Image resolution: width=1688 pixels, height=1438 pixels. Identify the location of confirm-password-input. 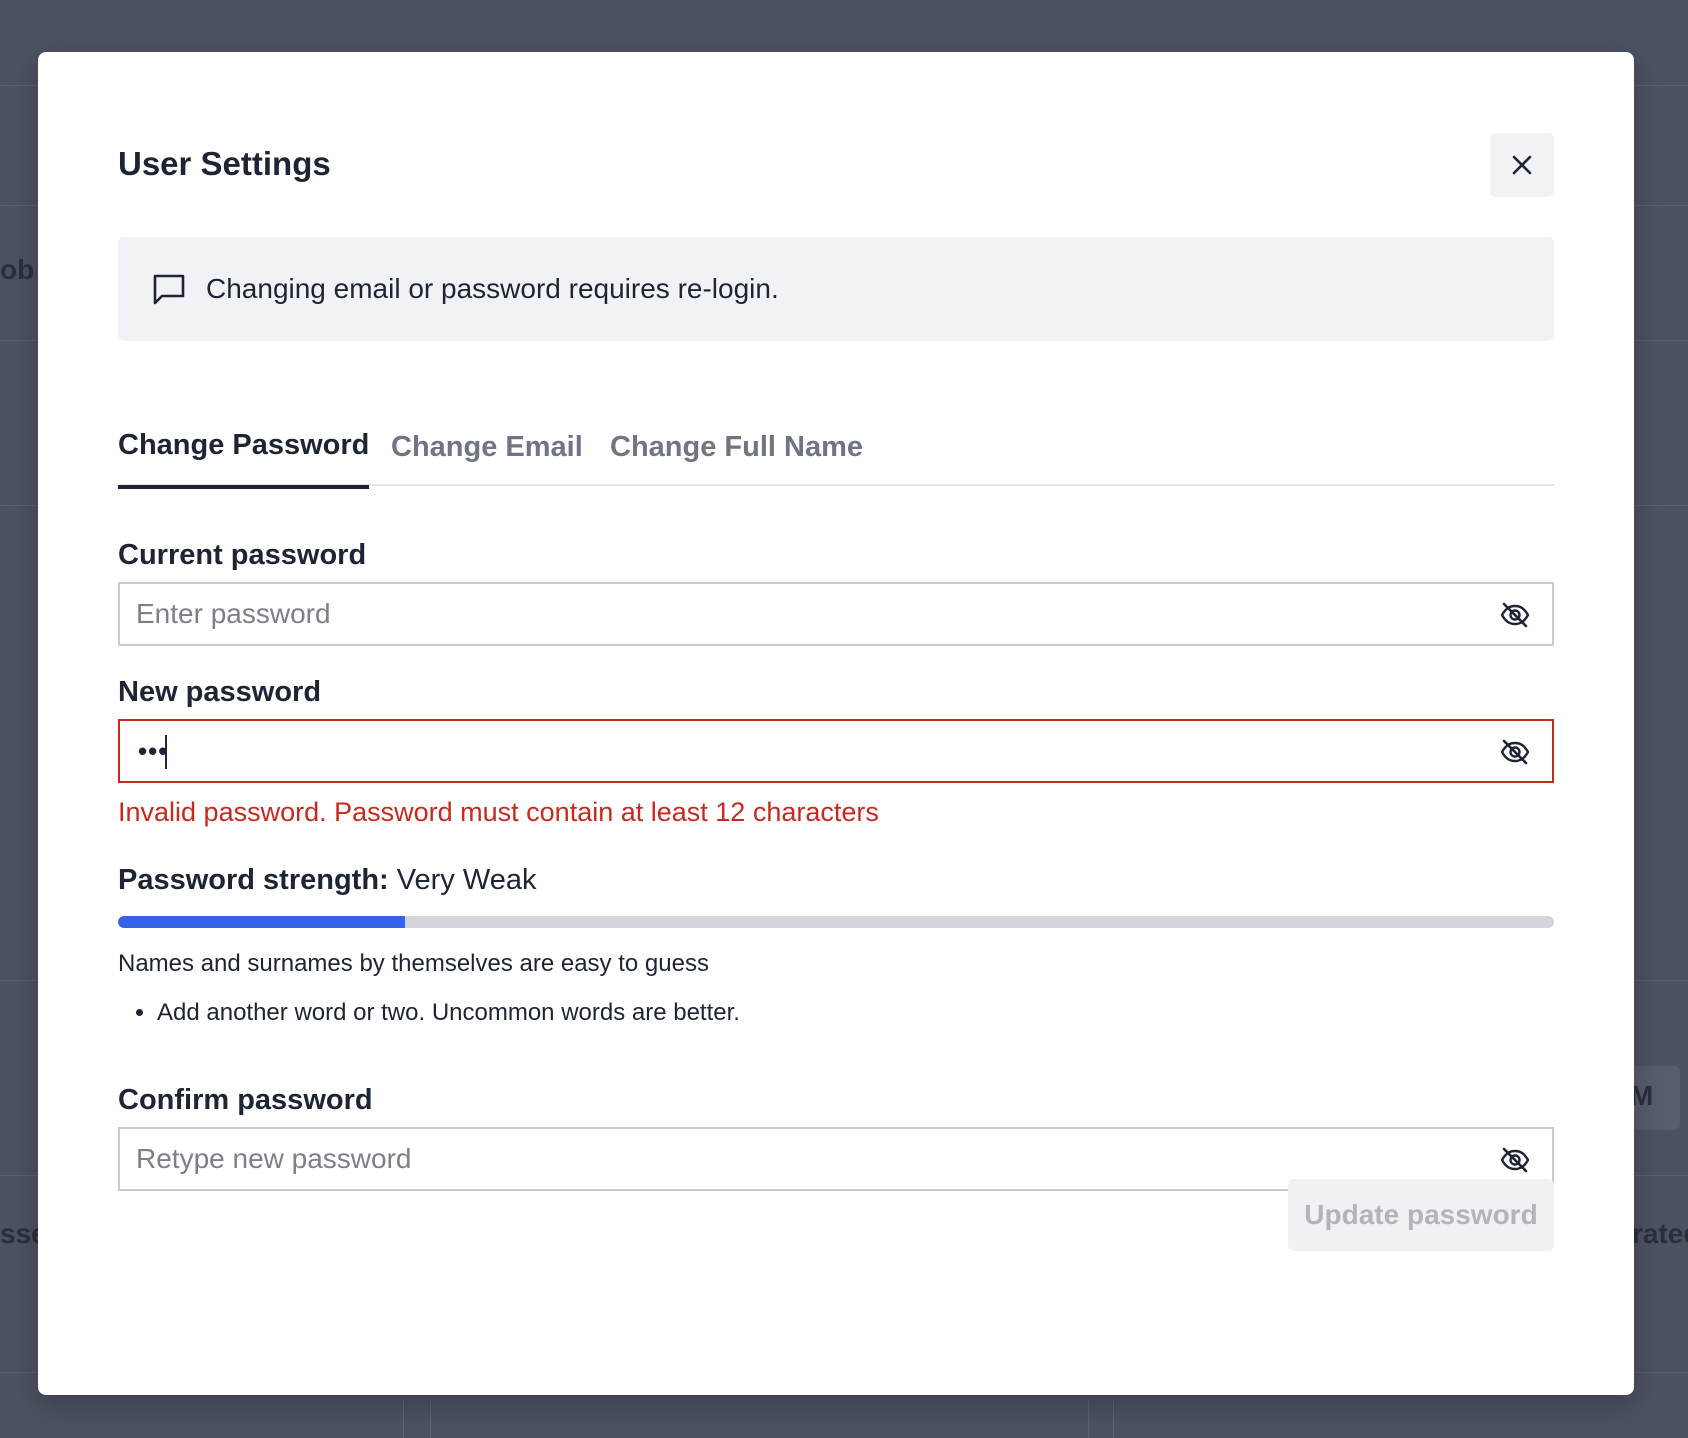
(800, 1159).